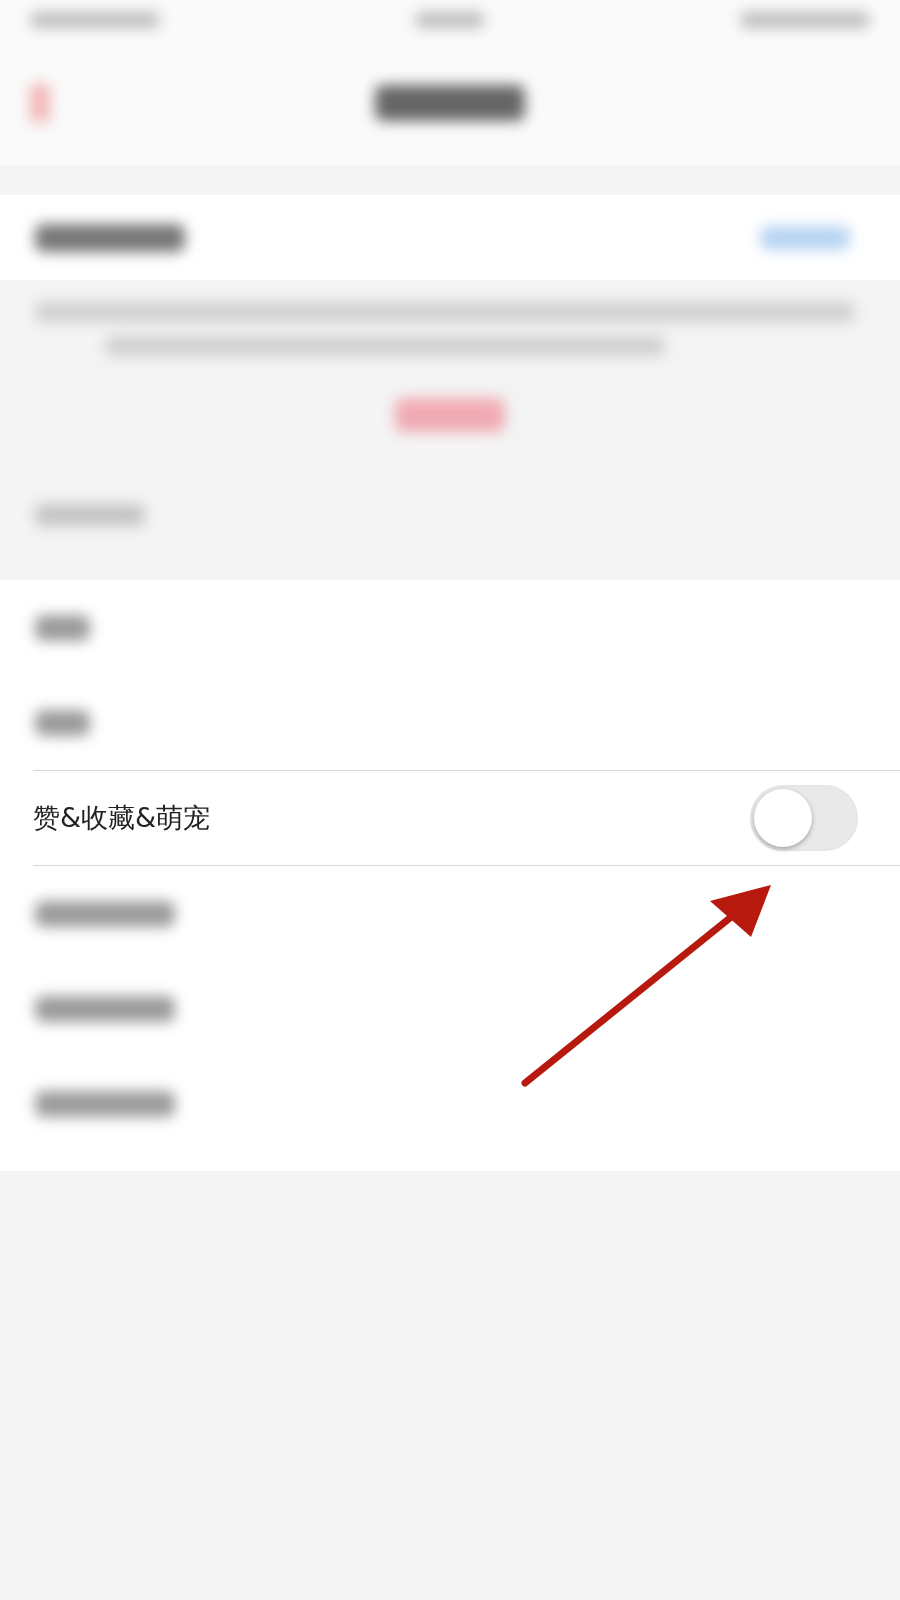 This screenshot has width=900, height=1600. Describe the element at coordinates (122, 818) in the screenshot. I see `setting-label: 赞&收藏&萌宠` at that location.